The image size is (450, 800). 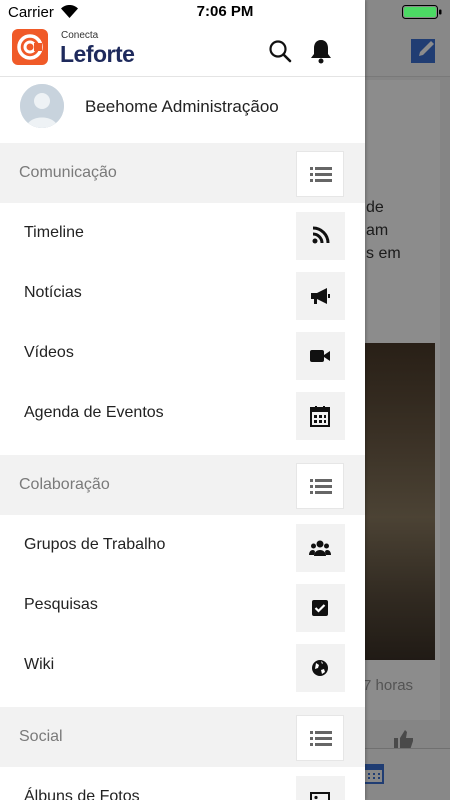 What do you see at coordinates (320, 788) in the screenshot?
I see `image-icon` at bounding box center [320, 788].